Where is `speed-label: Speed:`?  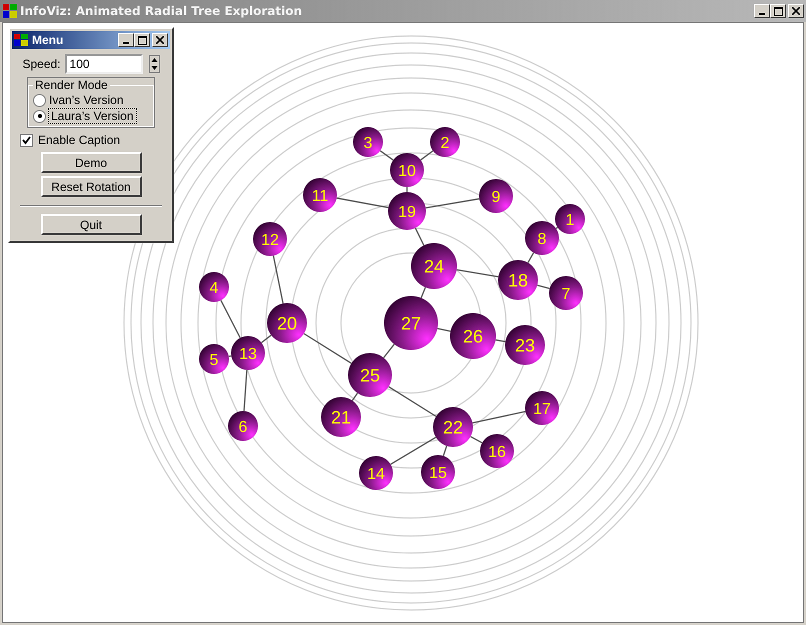 speed-label: Speed: is located at coordinates (41, 64).